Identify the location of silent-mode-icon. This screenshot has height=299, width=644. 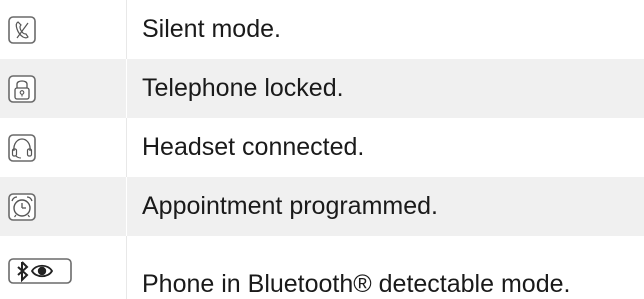
(22, 29).